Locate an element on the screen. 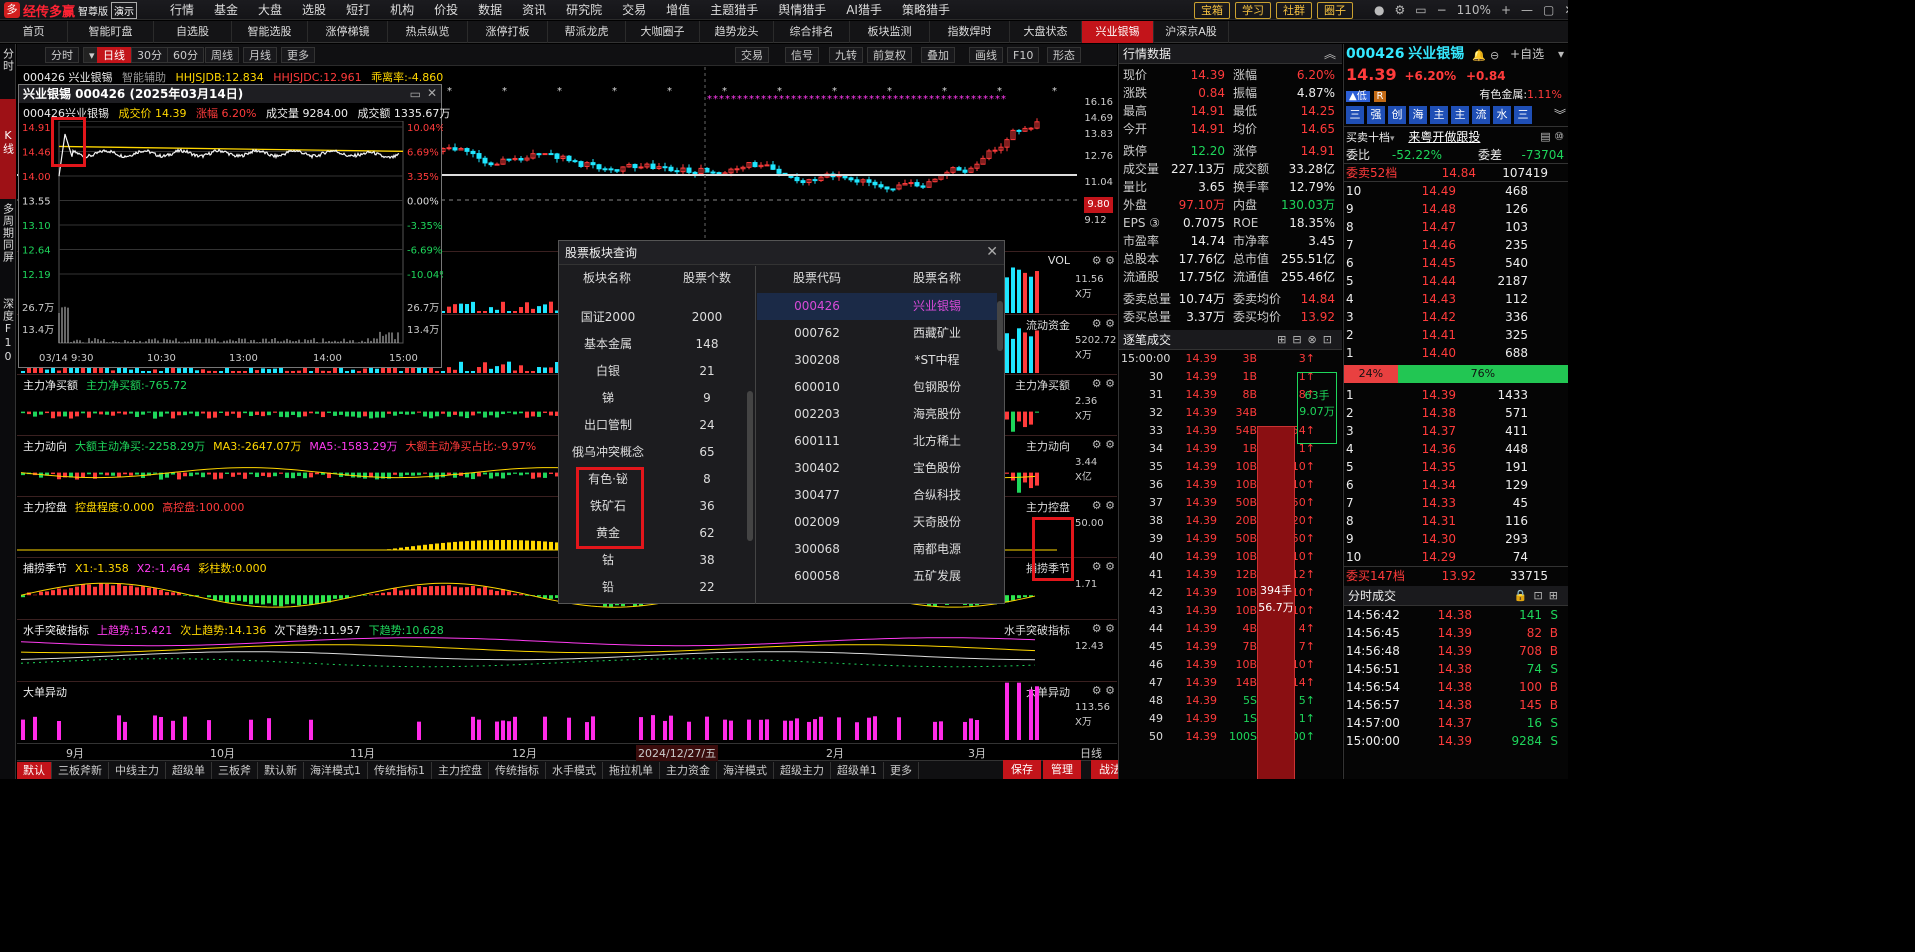 The width and height of the screenshot is (1915, 952). bell-icon: 🔔 is located at coordinates (1479, 56).